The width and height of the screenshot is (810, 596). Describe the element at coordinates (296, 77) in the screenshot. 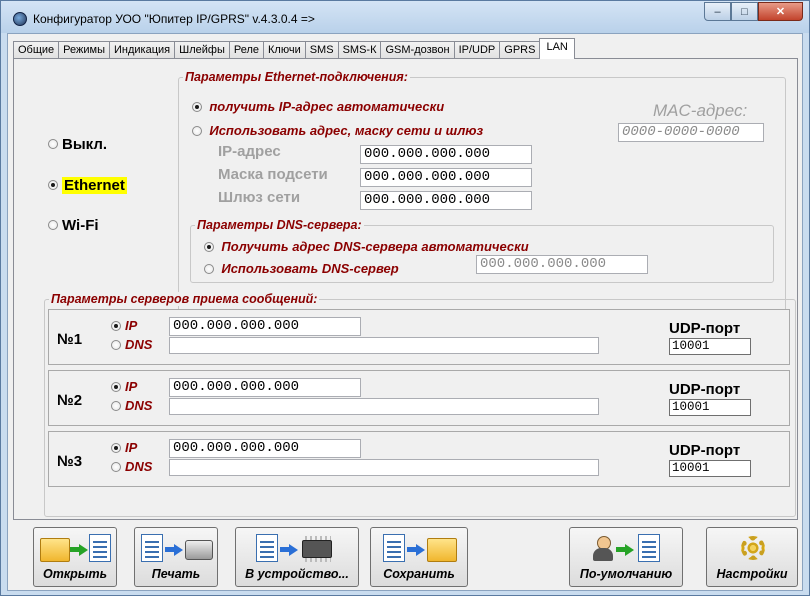

I see `ethernet-legend: Параметры Ethernet-подключения:` at that location.